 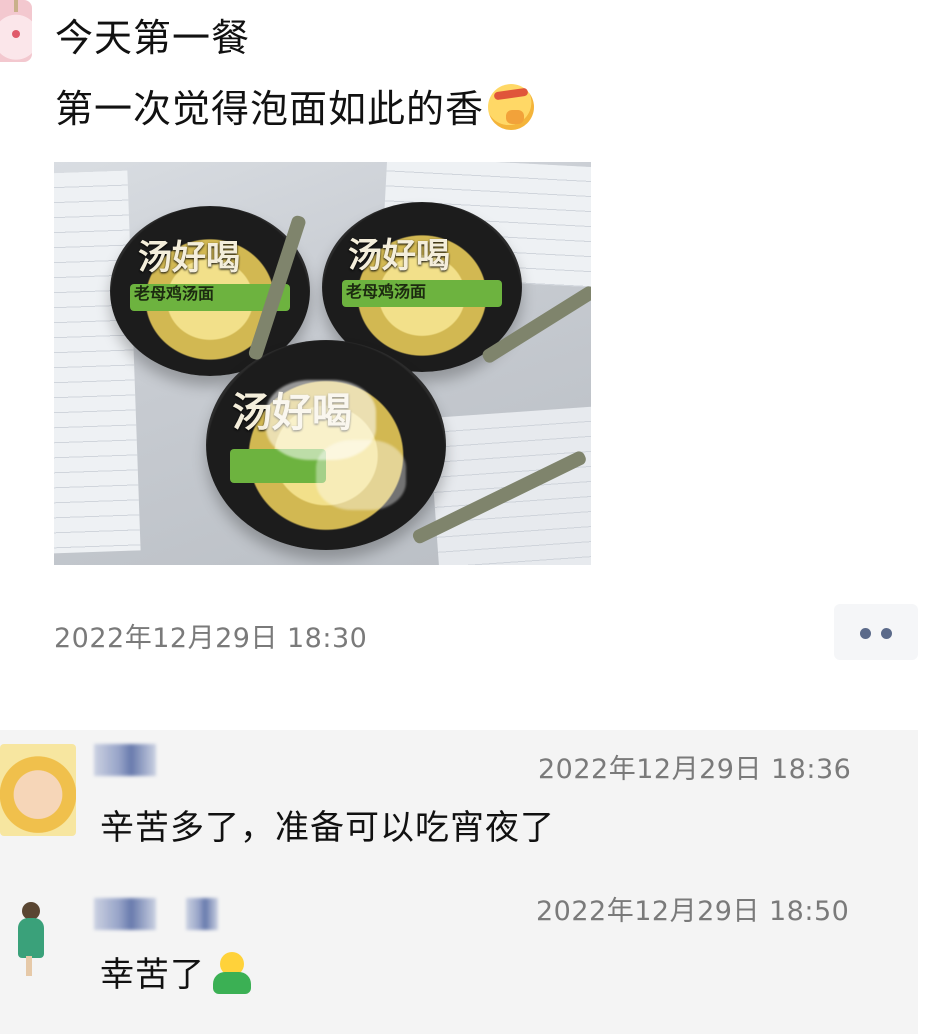 What do you see at coordinates (232, 973) in the screenshot?
I see `green-person-emoji-icon` at bounding box center [232, 973].